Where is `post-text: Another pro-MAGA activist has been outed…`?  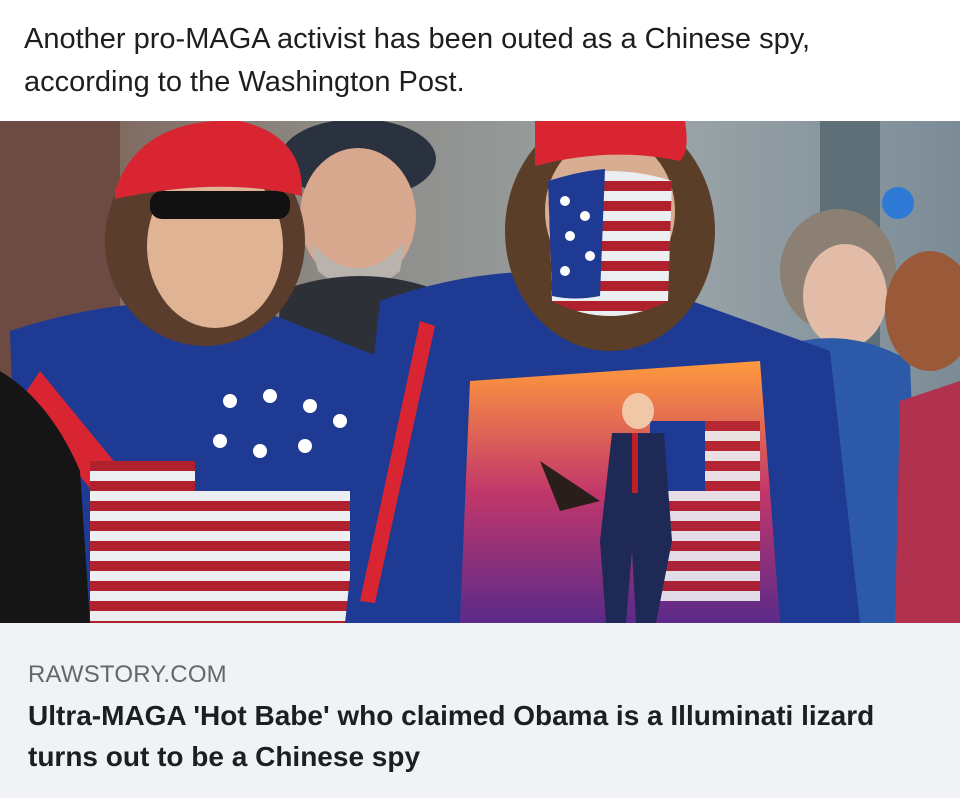 post-text: Another pro-MAGA activist has been outed… is located at coordinates (417, 60).